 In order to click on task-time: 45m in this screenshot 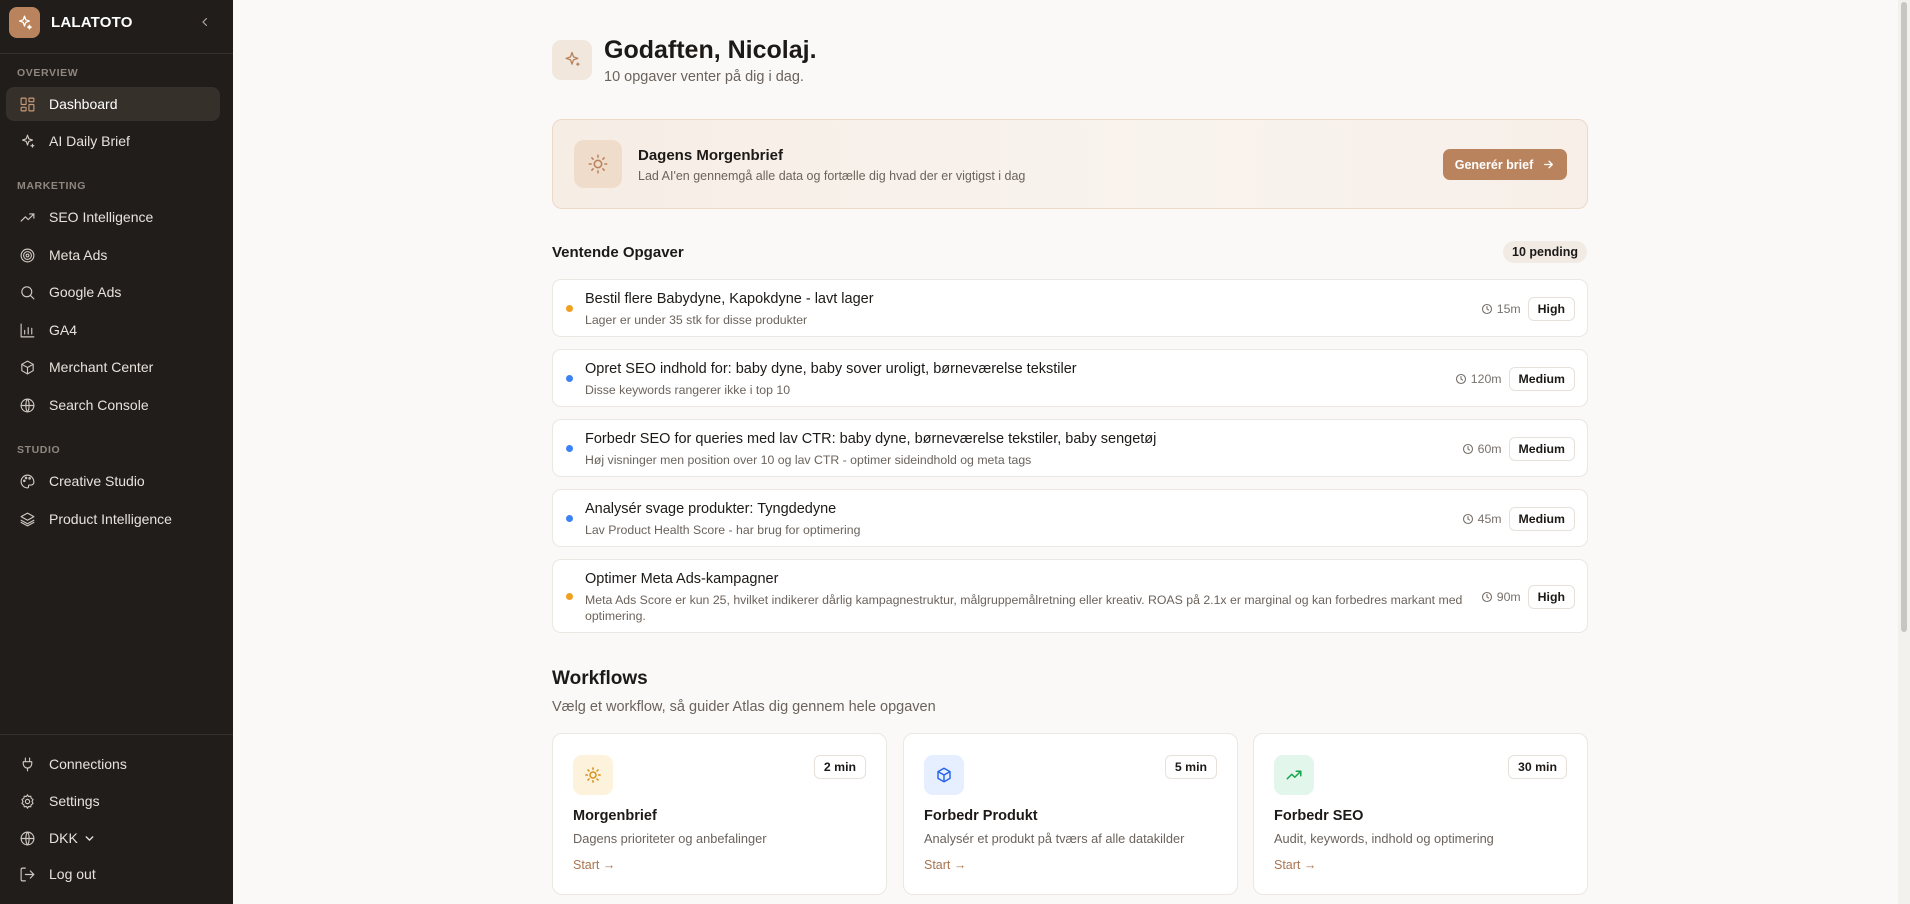, I will do `click(1482, 519)`.